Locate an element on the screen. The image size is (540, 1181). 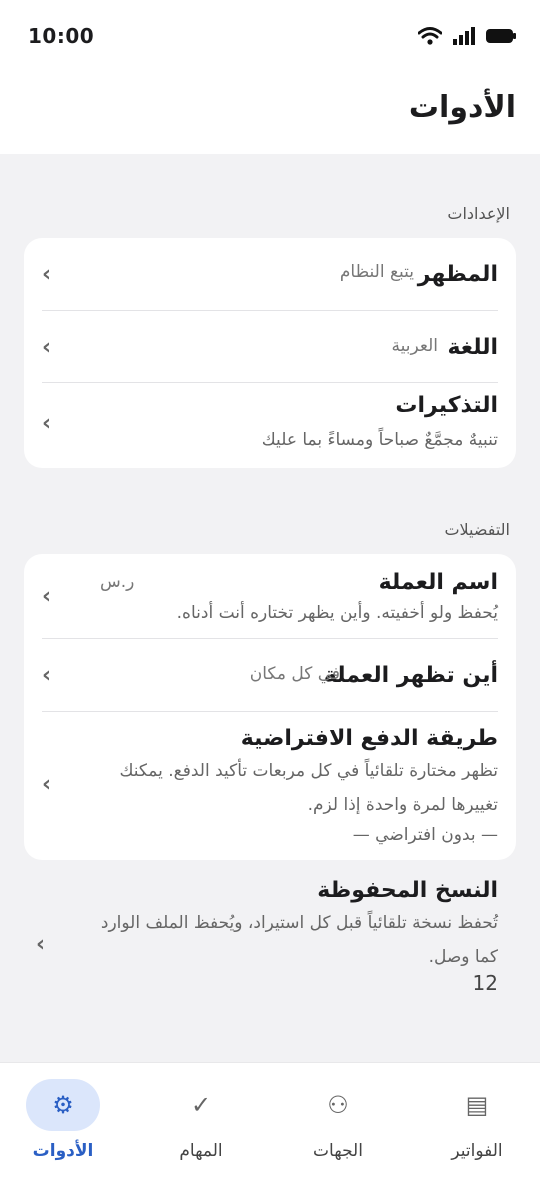
contacts-icon: ⚇ is located at coordinates (338, 1105).